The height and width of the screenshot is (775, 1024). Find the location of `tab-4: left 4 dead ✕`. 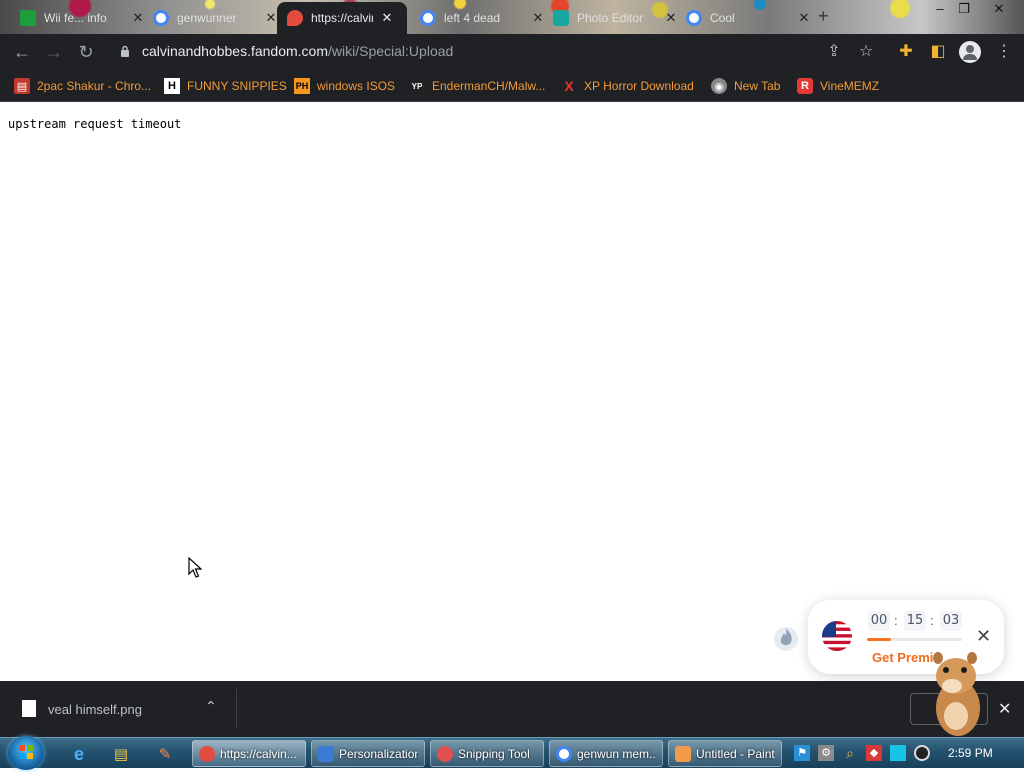

tab-4: left 4 dead ✕ is located at coordinates (482, 18).